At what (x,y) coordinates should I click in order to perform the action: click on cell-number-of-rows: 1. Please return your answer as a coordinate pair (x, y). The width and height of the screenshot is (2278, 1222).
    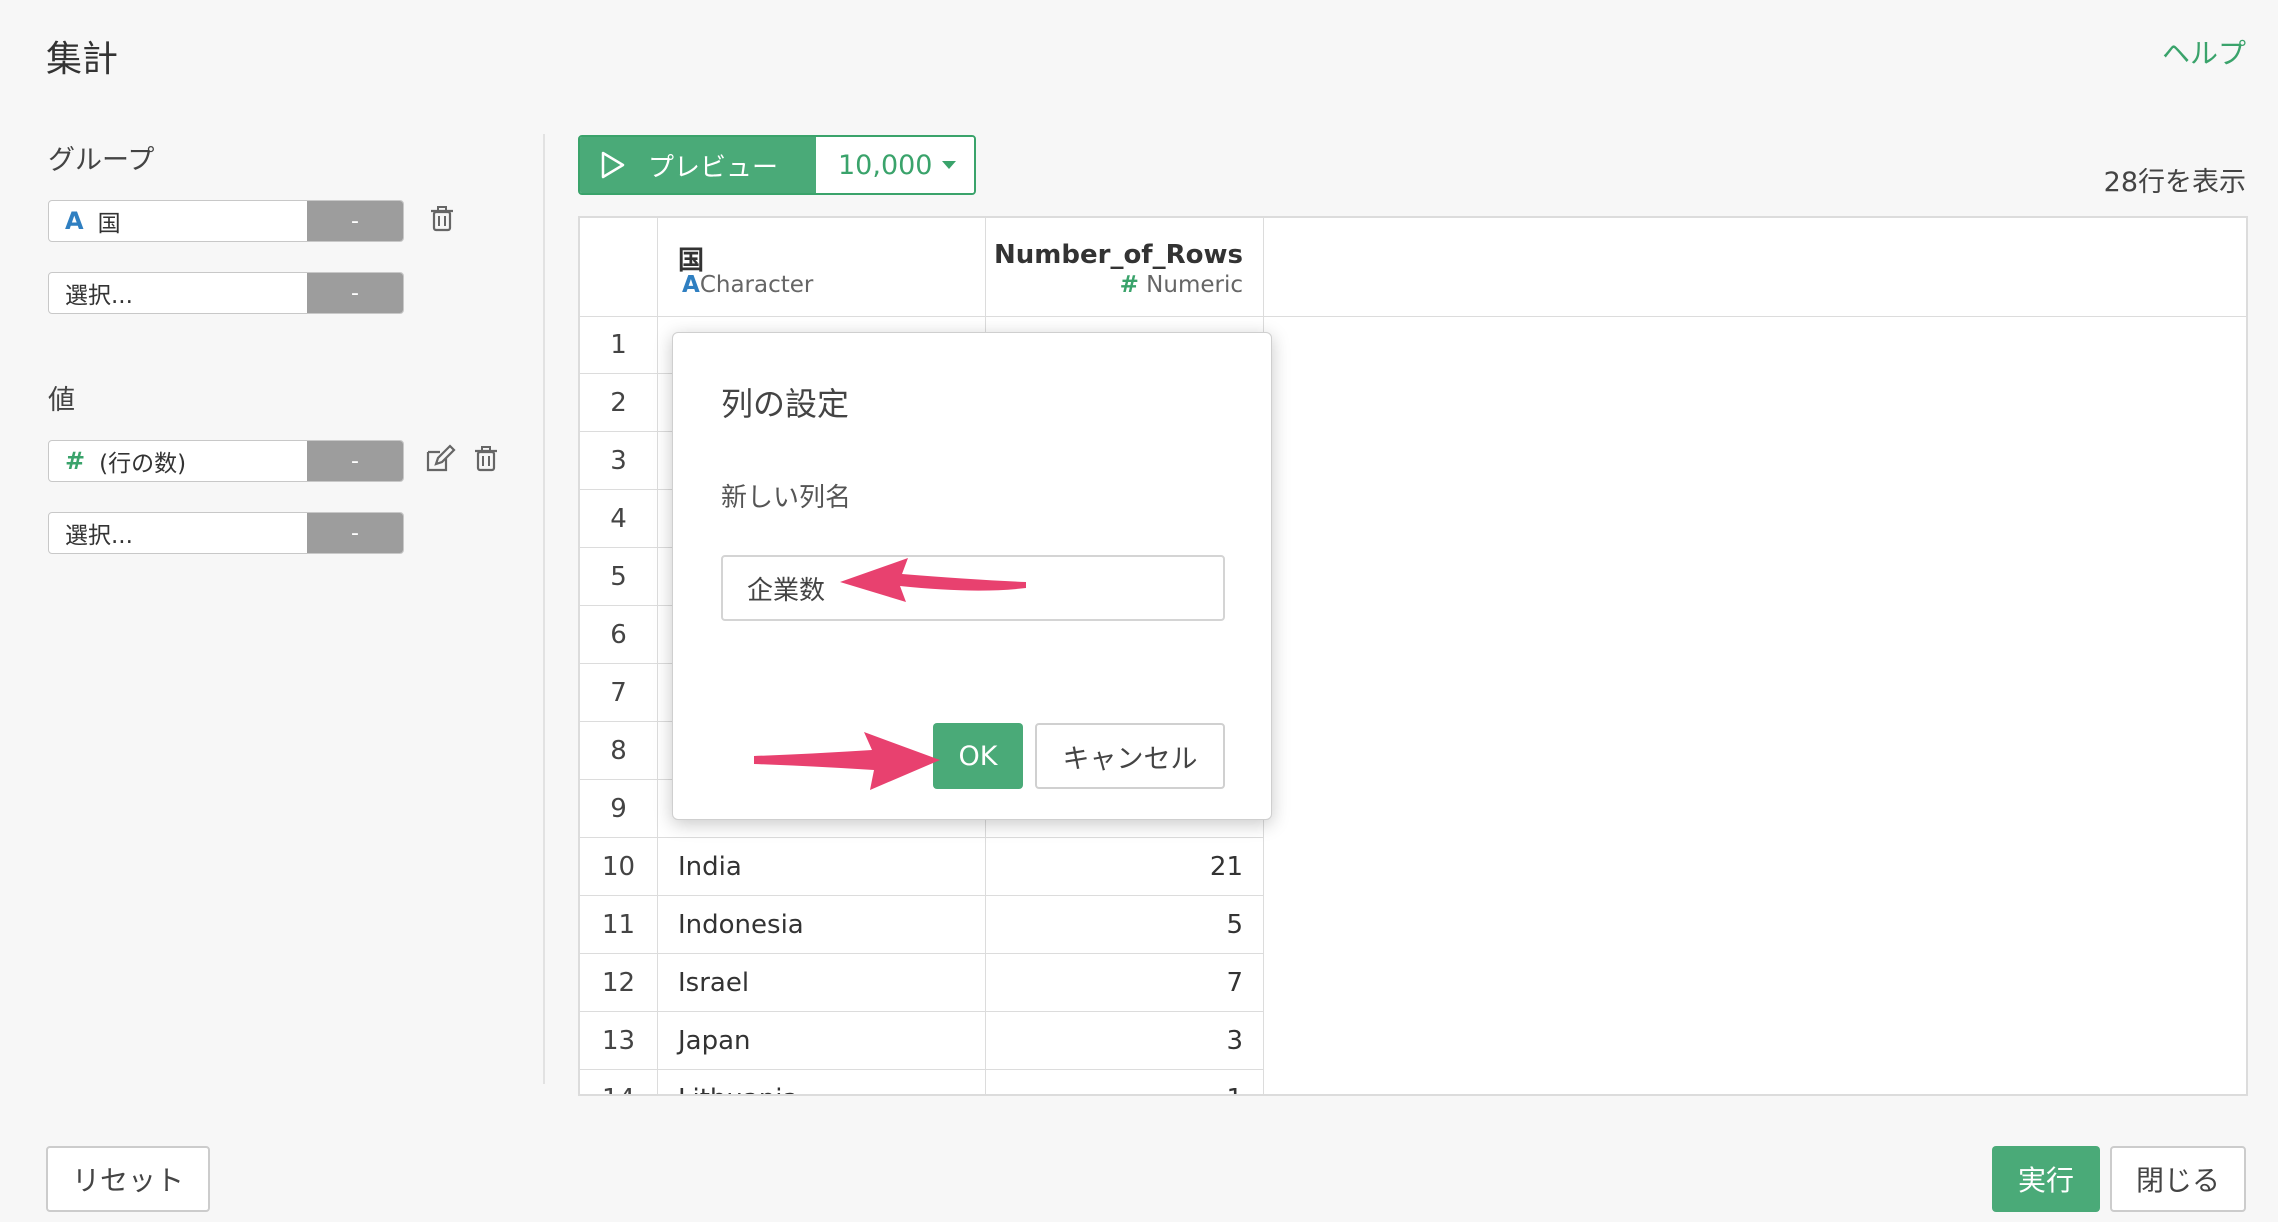
    Looking at the image, I should click on (1125, 1082).